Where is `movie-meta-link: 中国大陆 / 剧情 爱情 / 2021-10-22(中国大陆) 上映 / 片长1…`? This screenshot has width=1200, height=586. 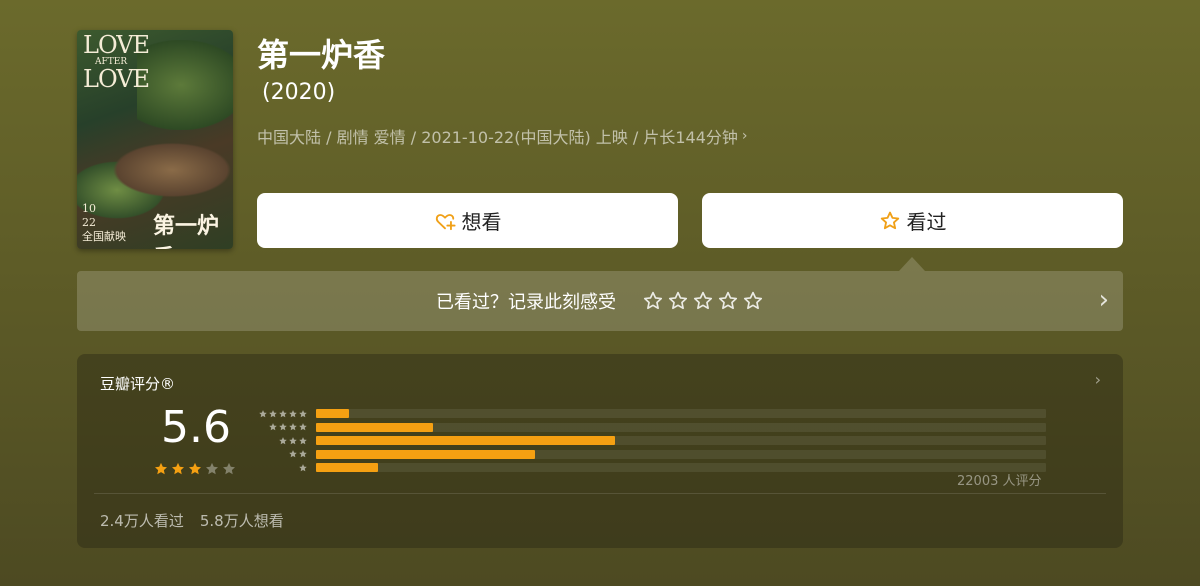 movie-meta-link: 中国大陆 / 剧情 爱情 / 2021-10-22(中国大陆) 上映 / 片长1… is located at coordinates (502, 136).